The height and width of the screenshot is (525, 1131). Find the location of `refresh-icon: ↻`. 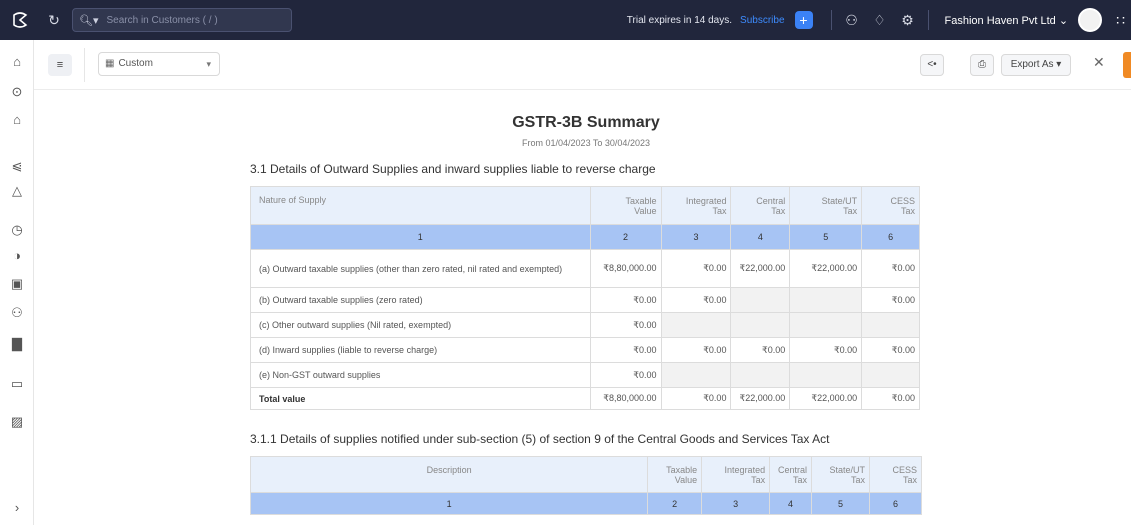

refresh-icon: ↻ is located at coordinates (54, 20).